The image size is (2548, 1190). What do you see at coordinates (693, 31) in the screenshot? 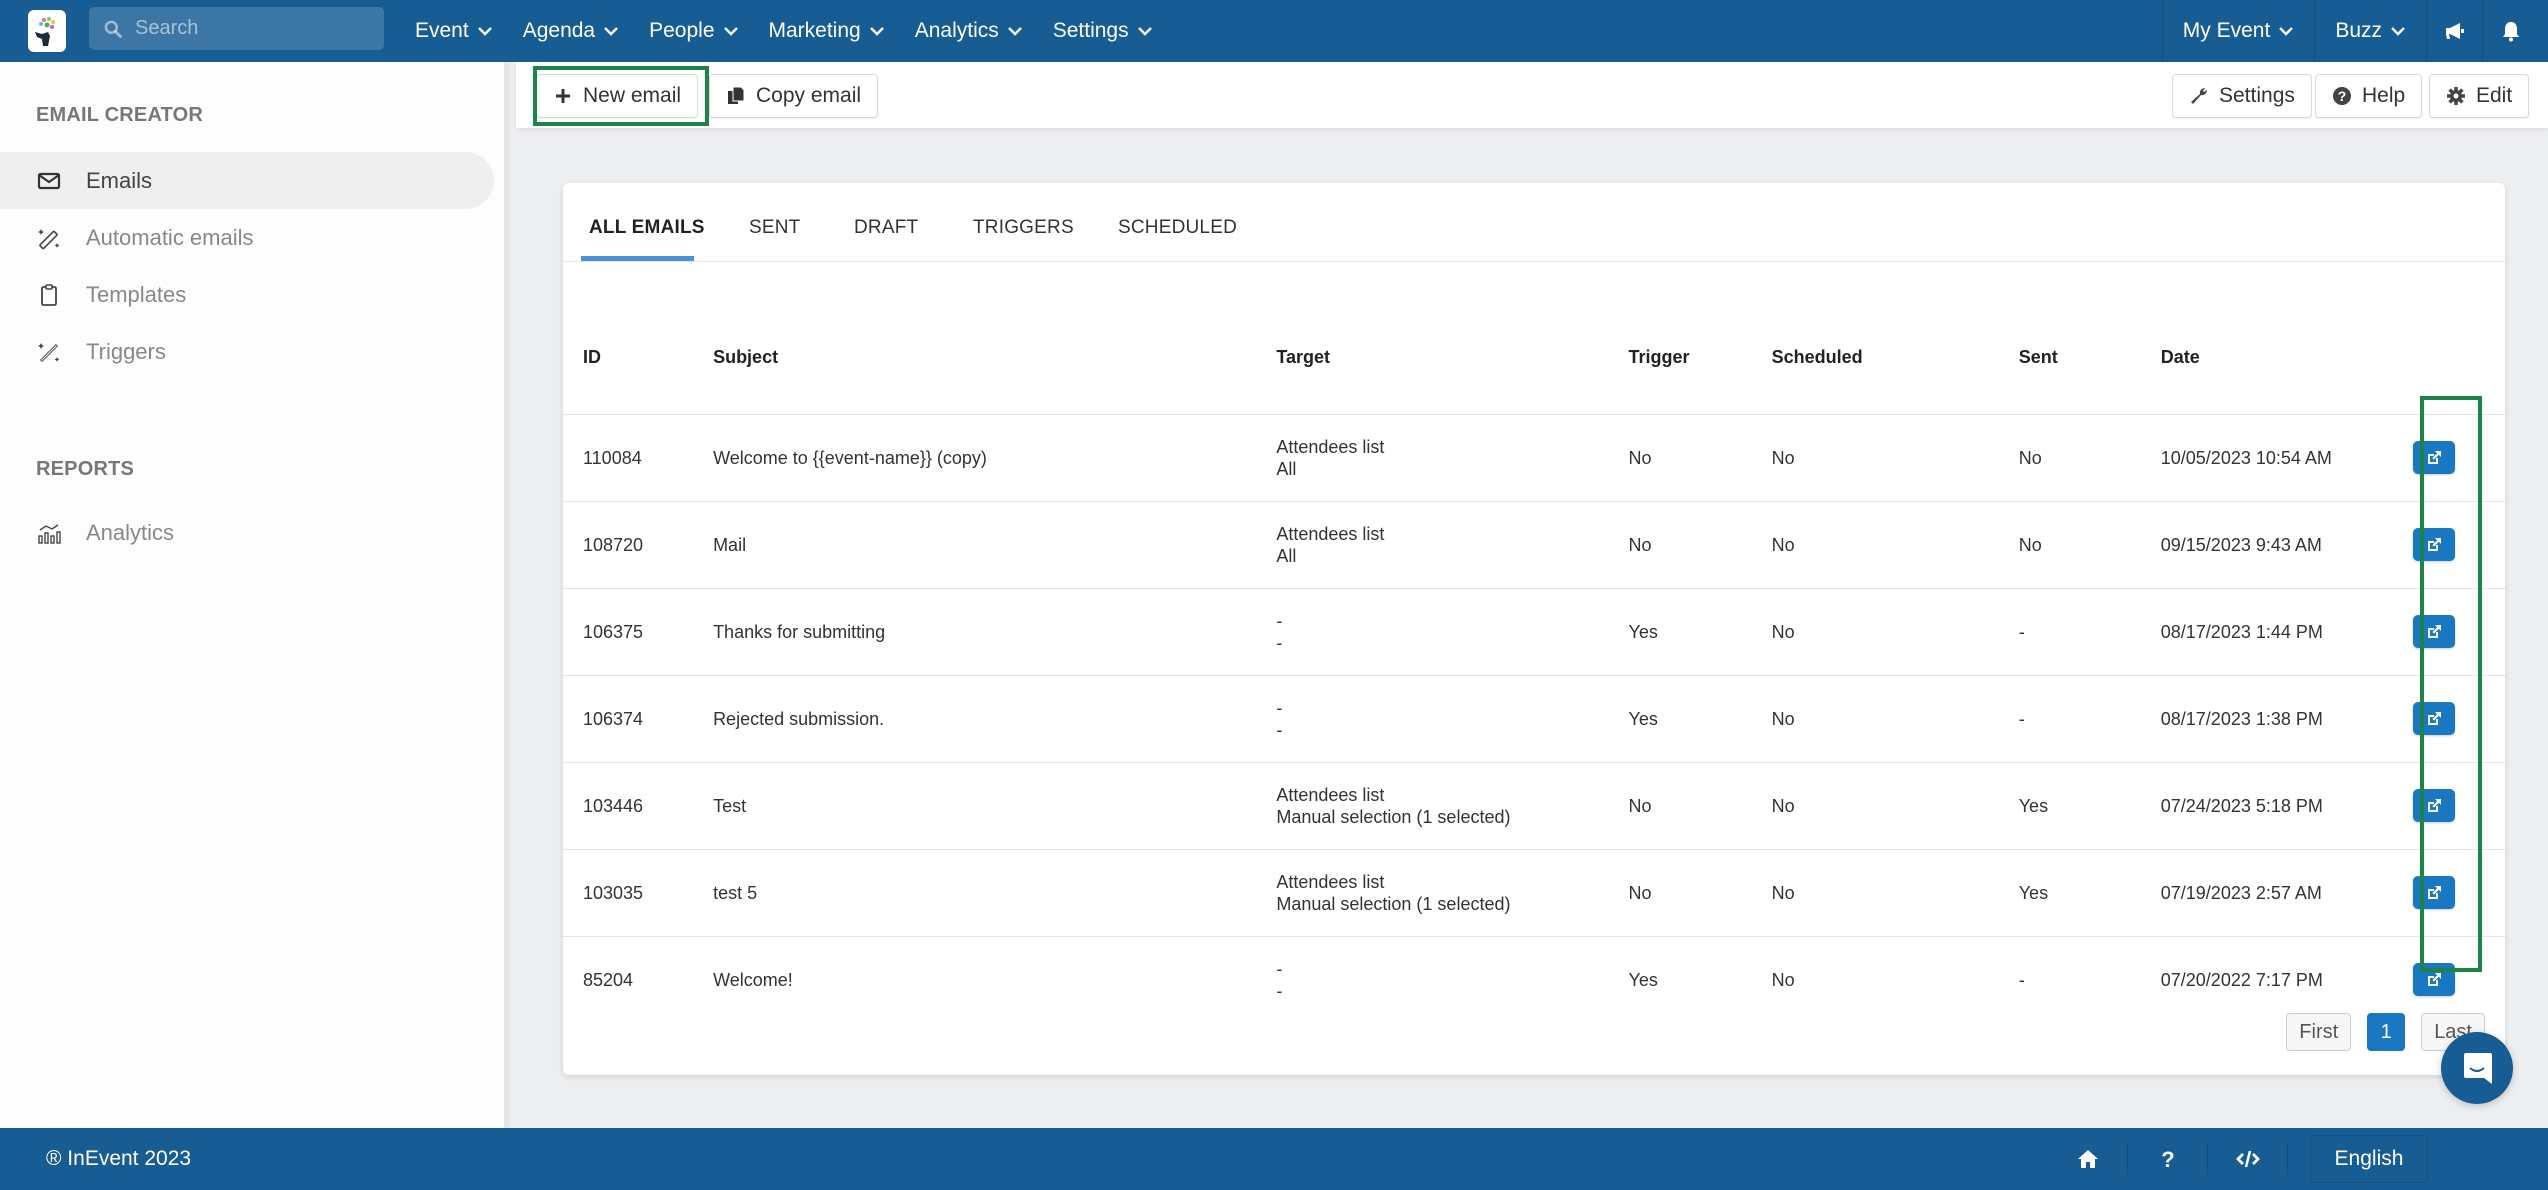
I see `menu-people: People` at bounding box center [693, 31].